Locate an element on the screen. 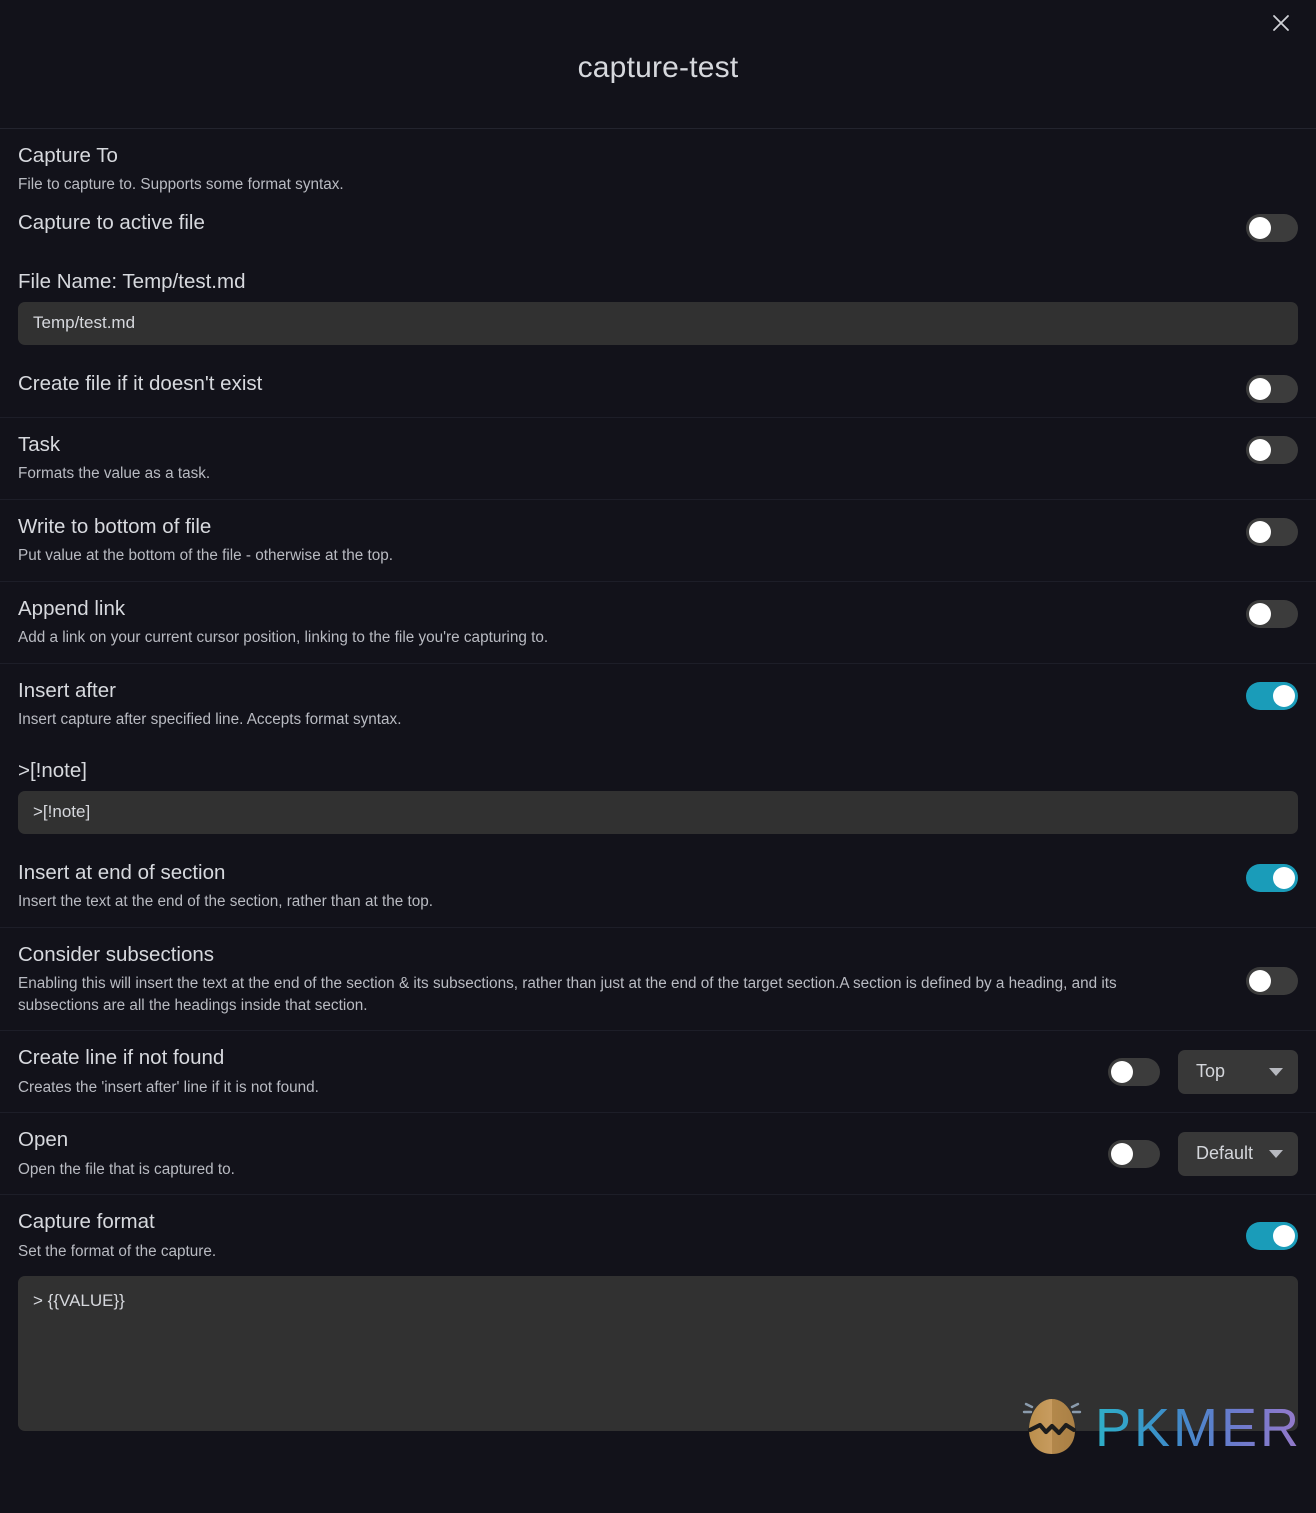  toggle-capture-format is located at coordinates (1272, 1235).